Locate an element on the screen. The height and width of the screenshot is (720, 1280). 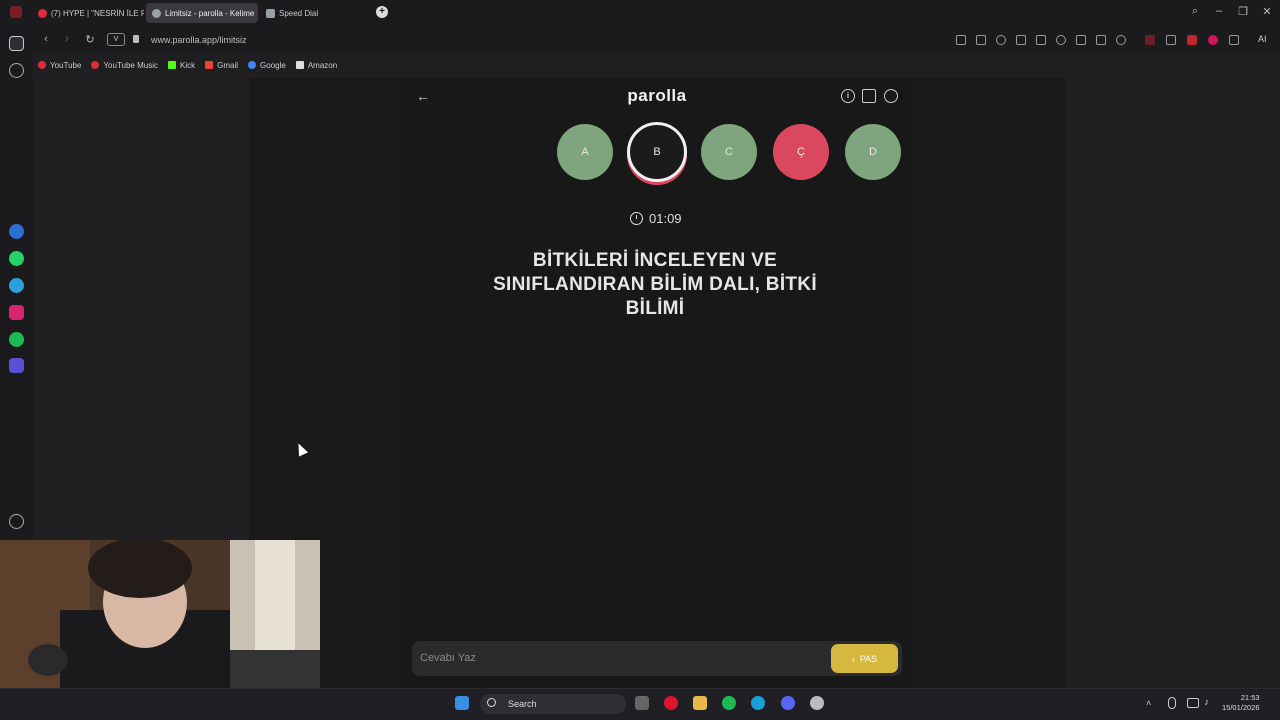
clock-date: 15/01/2026 is located at coordinates (1241, 707).